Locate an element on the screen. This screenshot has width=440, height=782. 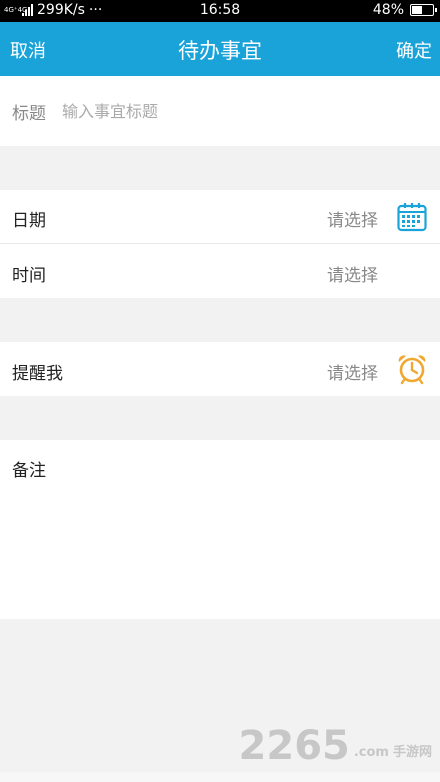
date-row: 日期 请选择 is located at coordinates (220, 217).